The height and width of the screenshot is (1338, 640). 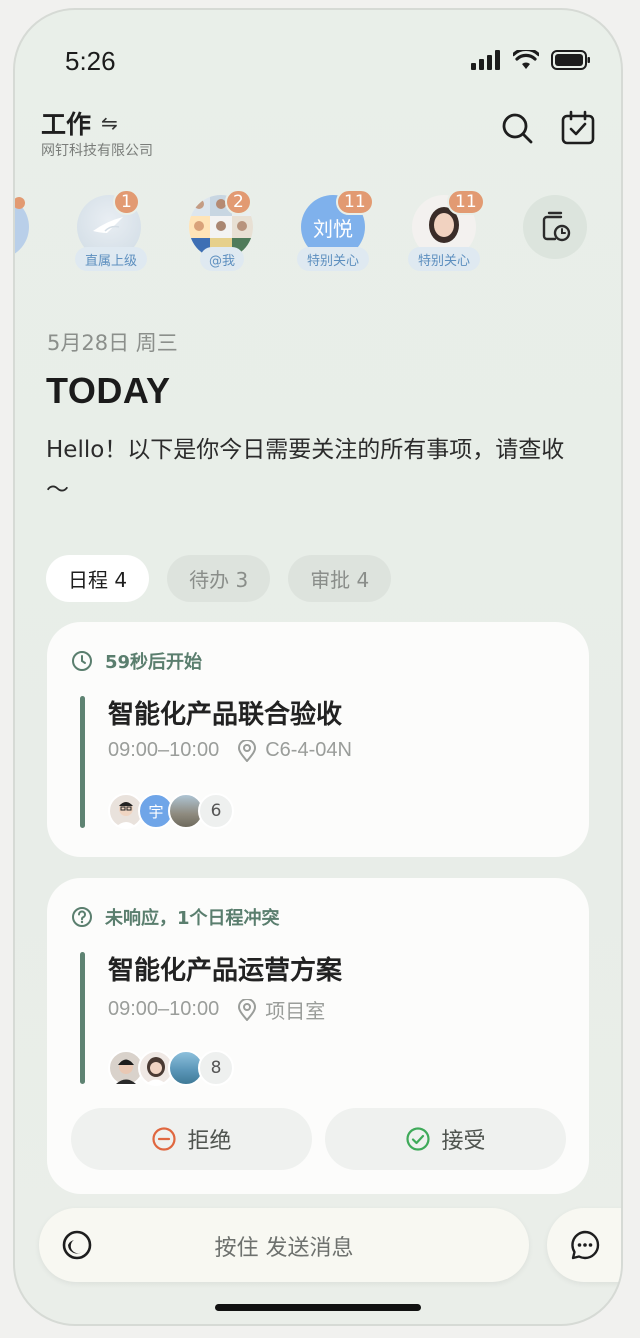 I want to click on clock-icon, so click(x=82, y=661).